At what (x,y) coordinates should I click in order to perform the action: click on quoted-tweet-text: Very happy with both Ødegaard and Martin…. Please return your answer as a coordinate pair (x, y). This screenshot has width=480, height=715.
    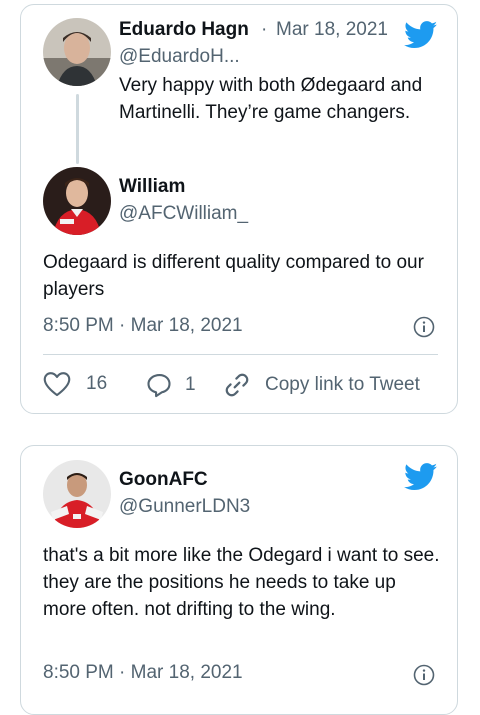
    Looking at the image, I should click on (271, 99).